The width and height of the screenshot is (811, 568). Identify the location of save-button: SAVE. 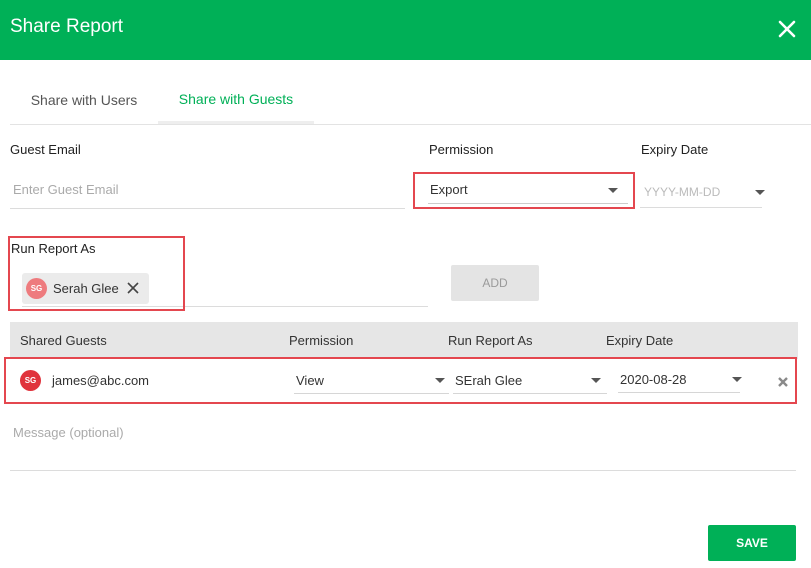
(752, 543).